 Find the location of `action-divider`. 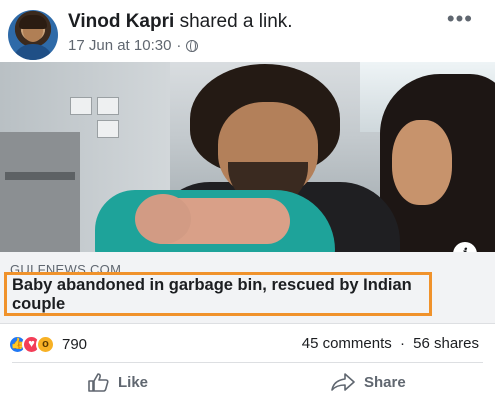

action-divider is located at coordinates (247, 362).